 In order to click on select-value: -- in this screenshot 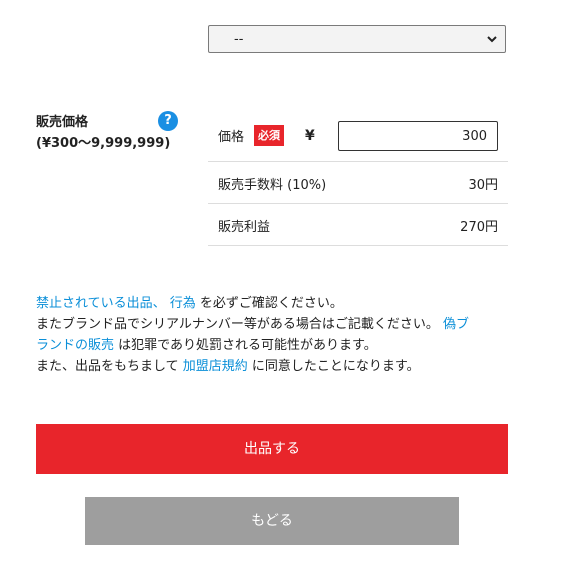, I will do `click(239, 39)`.